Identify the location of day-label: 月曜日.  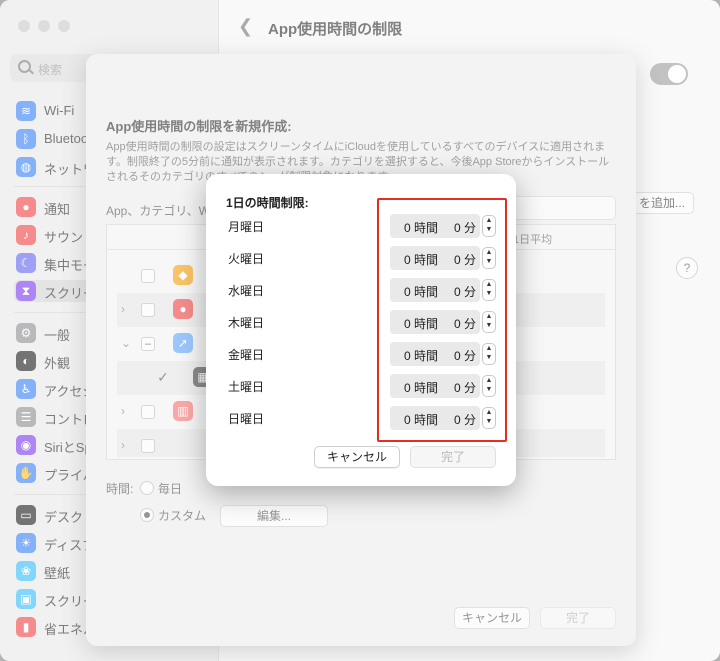
(246, 227).